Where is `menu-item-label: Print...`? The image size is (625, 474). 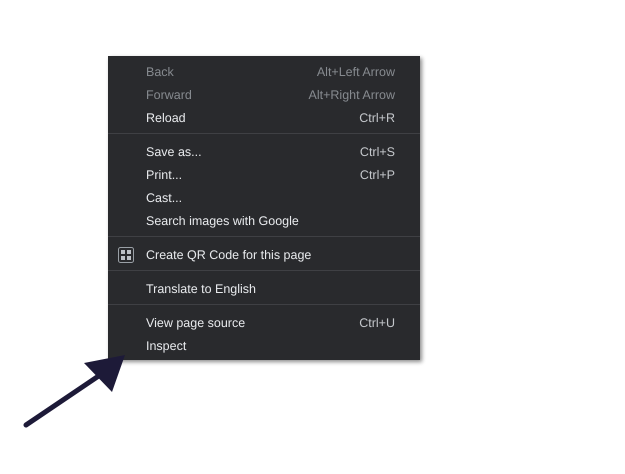
menu-item-label: Print... is located at coordinates (165, 175).